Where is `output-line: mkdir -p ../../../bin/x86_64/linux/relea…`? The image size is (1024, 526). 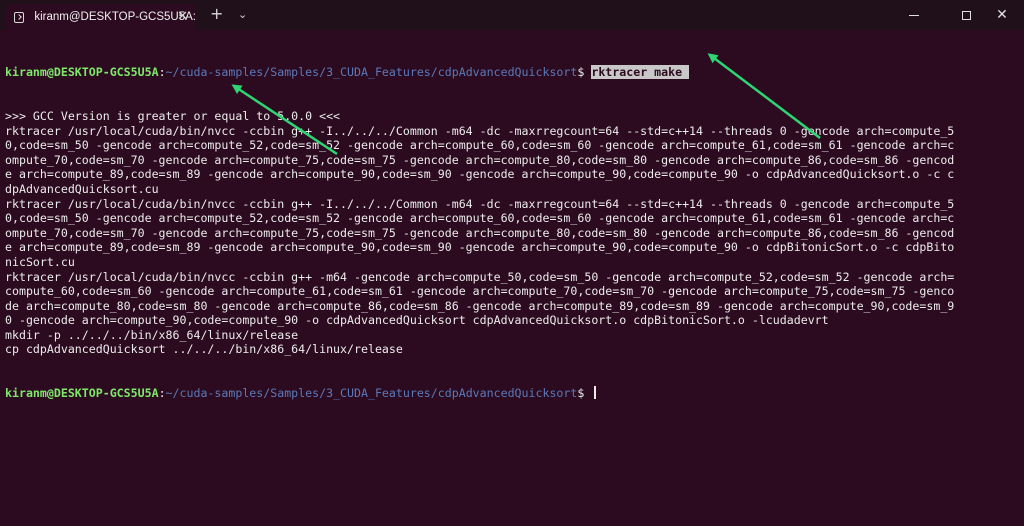
output-line: mkdir -p ../../../bin/x86_64/linux/relea… is located at coordinates (152, 334).